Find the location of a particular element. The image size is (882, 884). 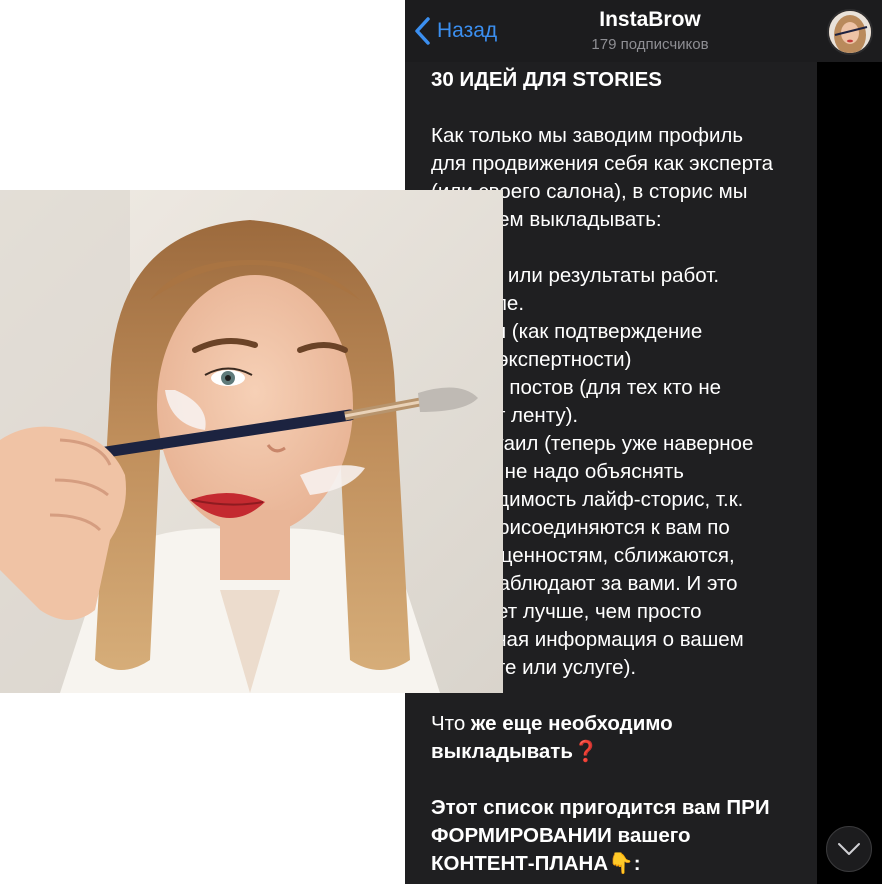

scroll-down-button is located at coordinates (849, 849).